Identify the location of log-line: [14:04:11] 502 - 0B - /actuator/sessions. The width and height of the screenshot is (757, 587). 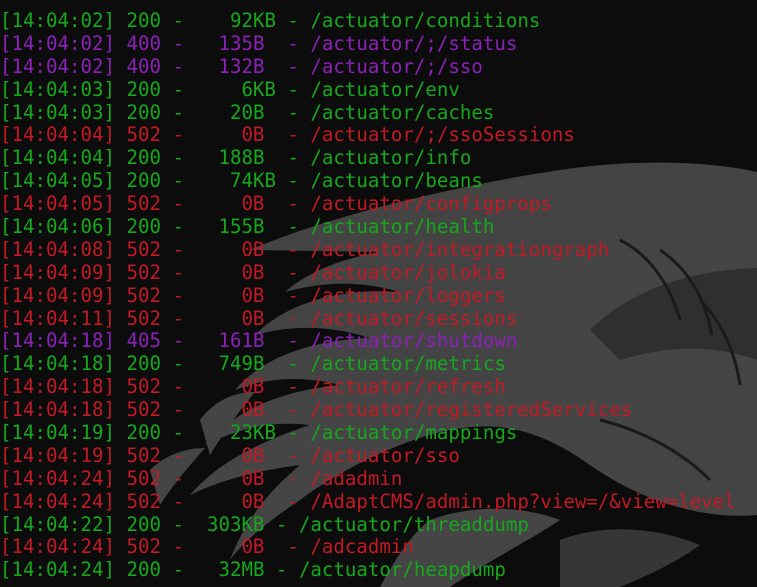
(259, 318).